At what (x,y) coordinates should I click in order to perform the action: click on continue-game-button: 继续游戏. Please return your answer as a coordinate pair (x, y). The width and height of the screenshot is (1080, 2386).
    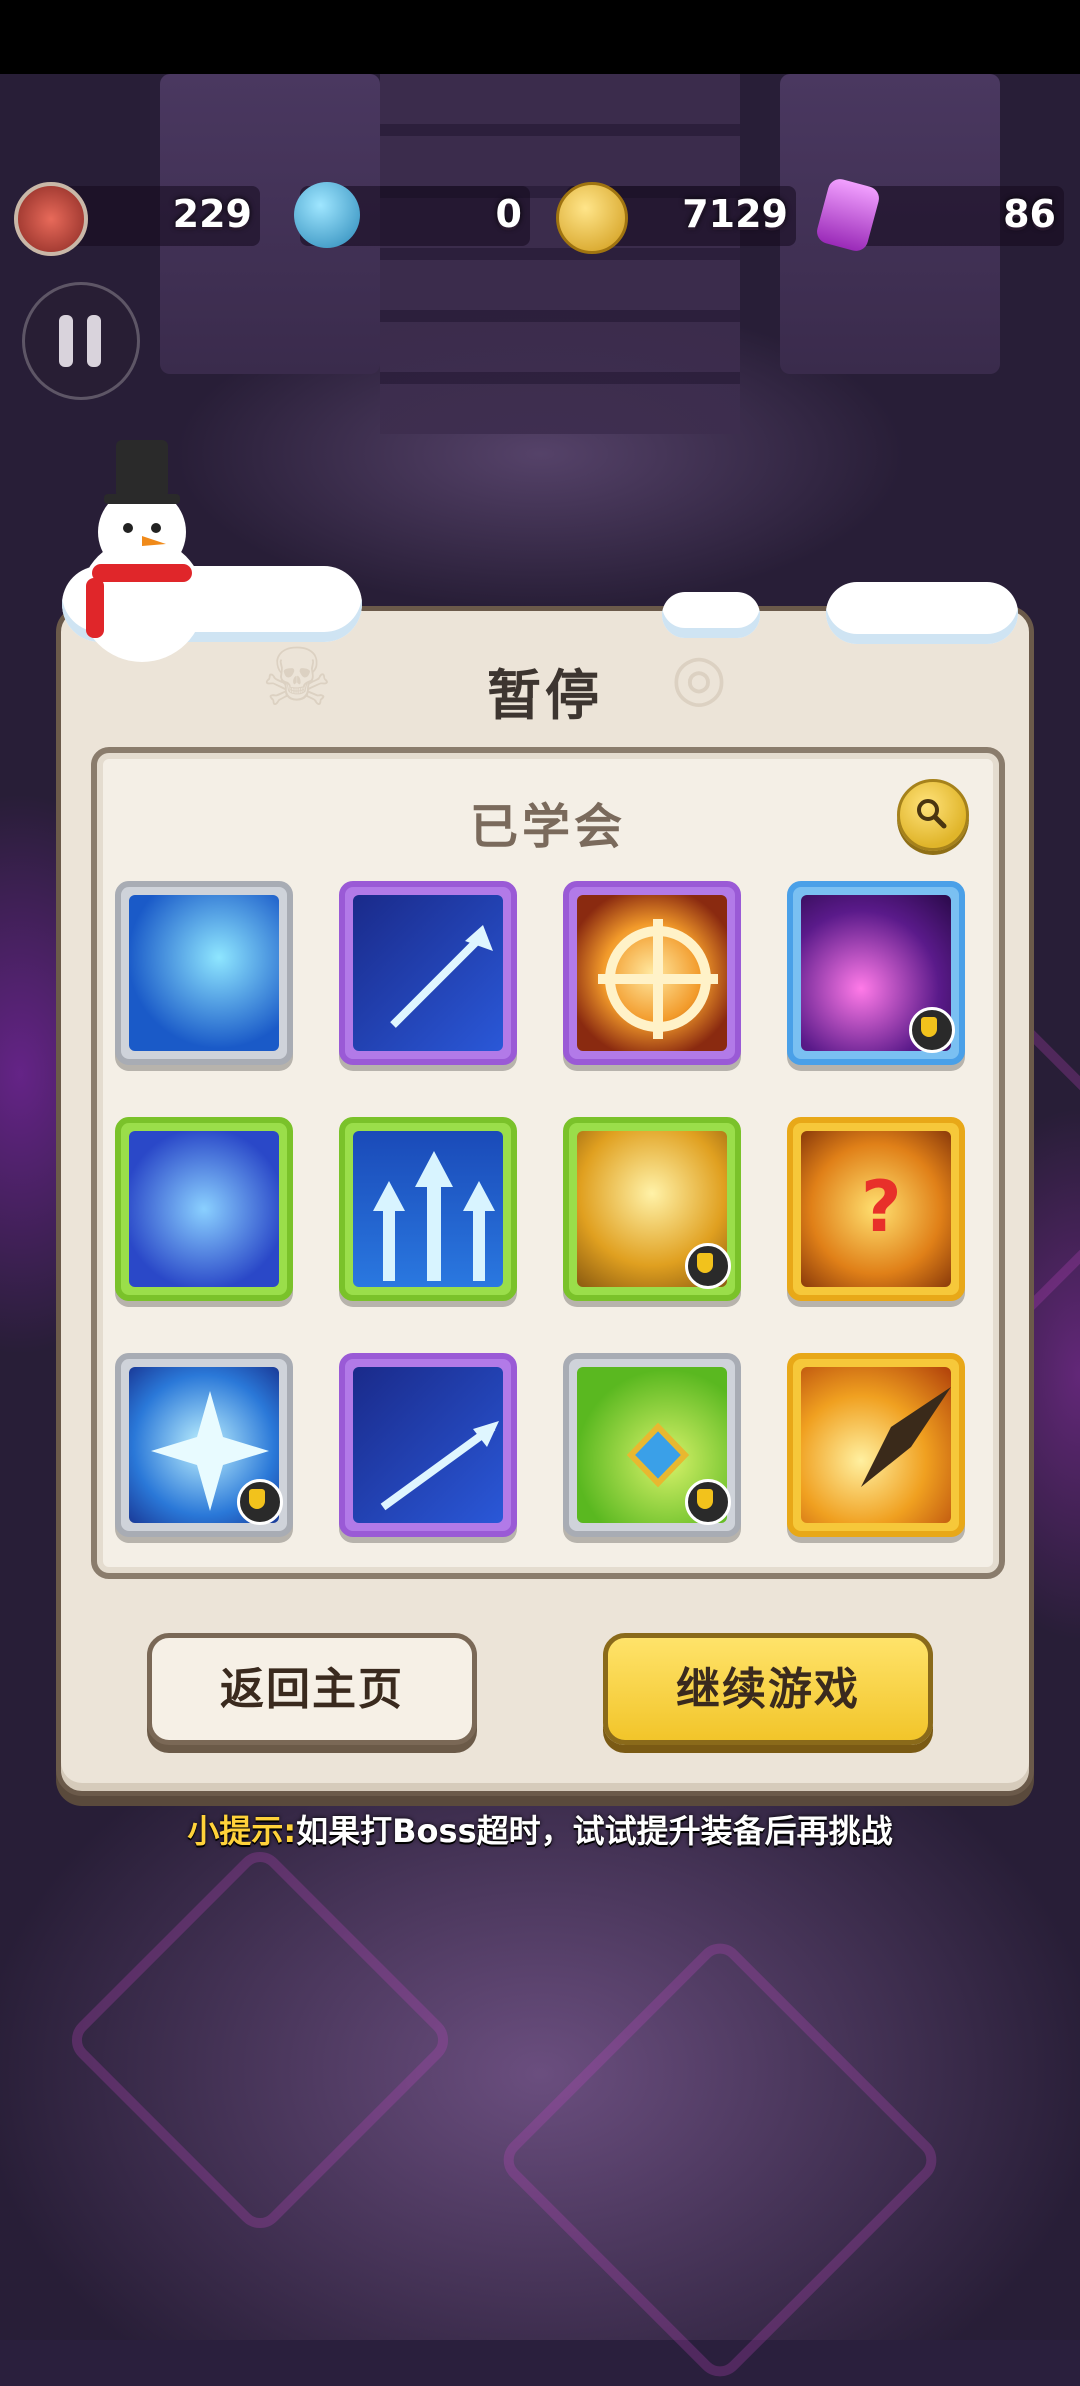
    Looking at the image, I should click on (768, 1689).